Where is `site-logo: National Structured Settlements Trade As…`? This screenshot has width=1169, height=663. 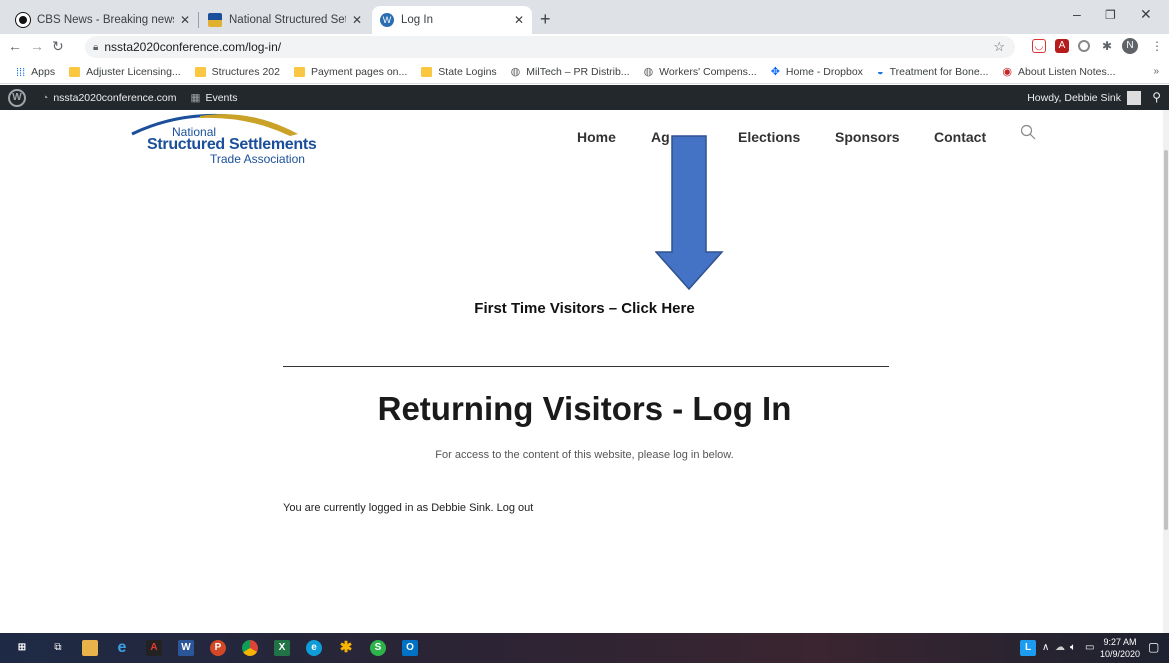 site-logo: National Structured Settlements Trade As… is located at coordinates (230, 142).